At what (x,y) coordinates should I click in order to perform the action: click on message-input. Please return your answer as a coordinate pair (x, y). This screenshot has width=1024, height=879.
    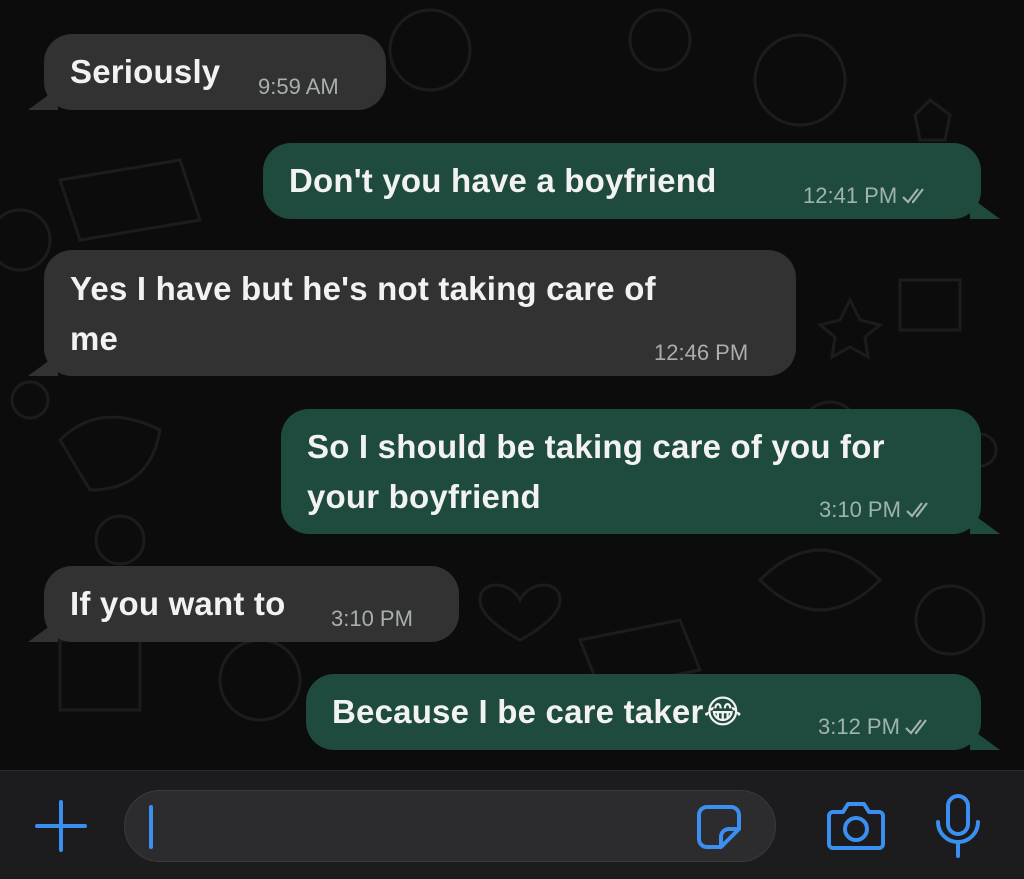
    Looking at the image, I should click on (450, 826).